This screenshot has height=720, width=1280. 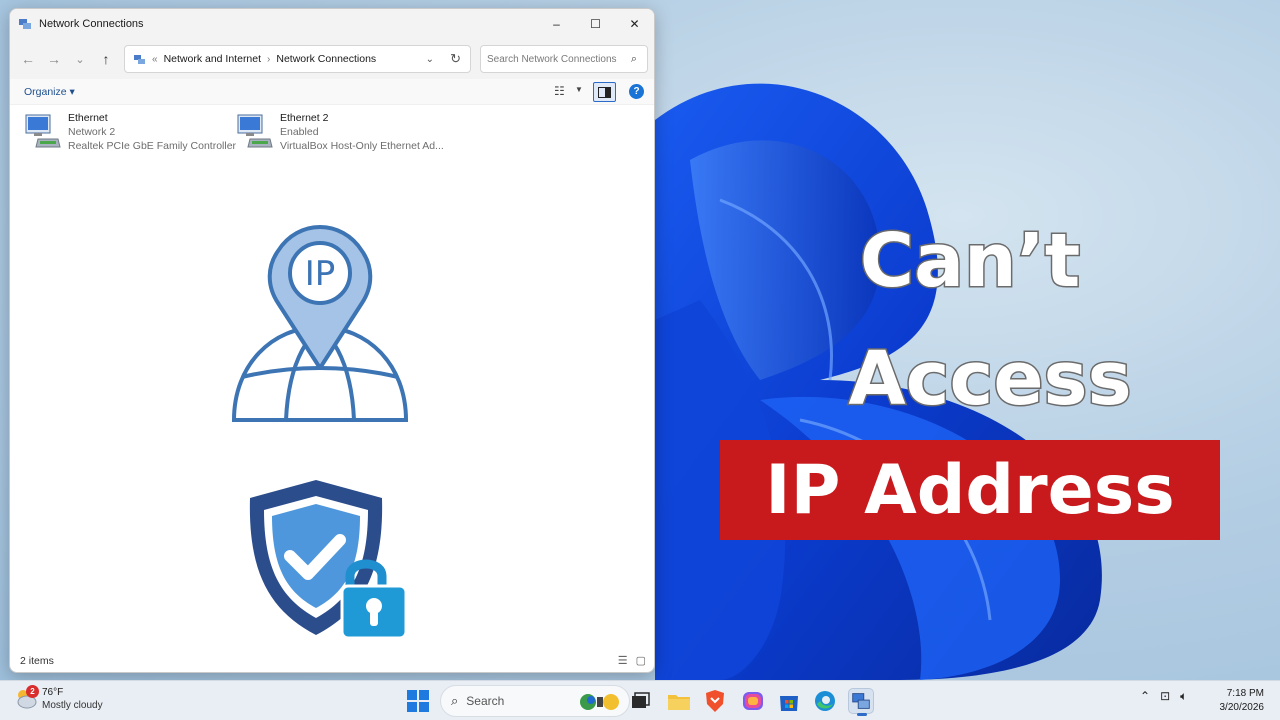 What do you see at coordinates (990, 379) in the screenshot?
I see `headline-line-2: Access` at bounding box center [990, 379].